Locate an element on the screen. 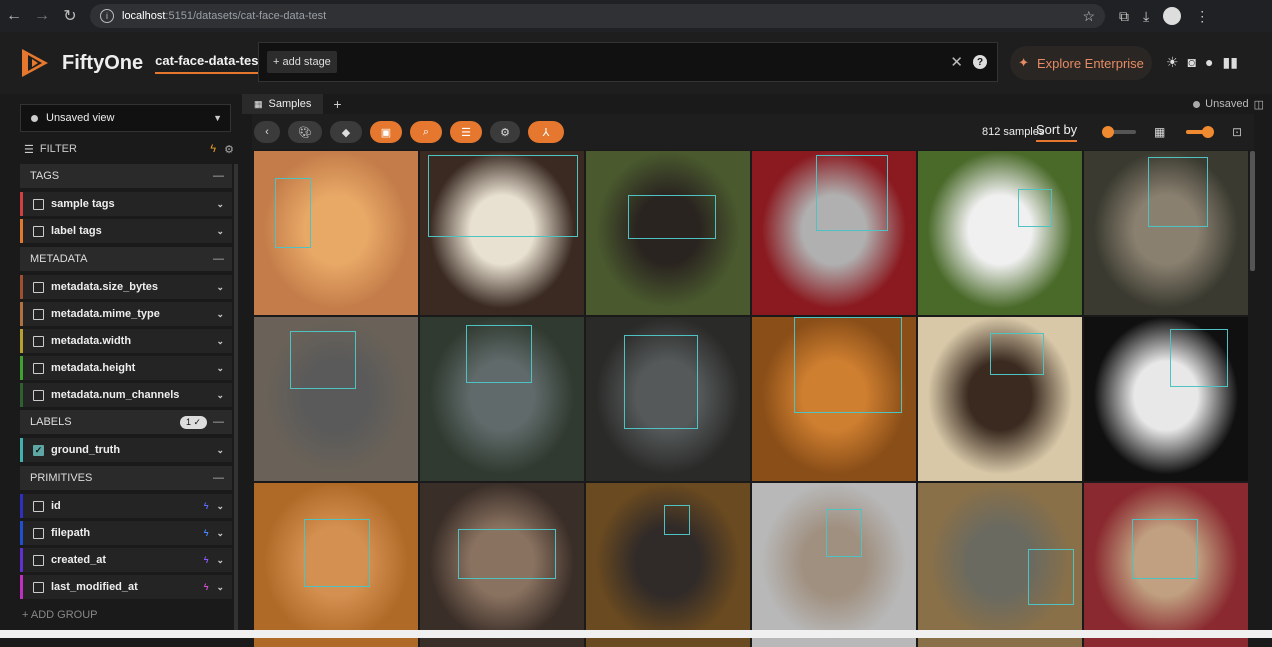 This screenshot has width=1272, height=647. field-created-at: created_at ϟ ⌄ is located at coordinates (126, 560).